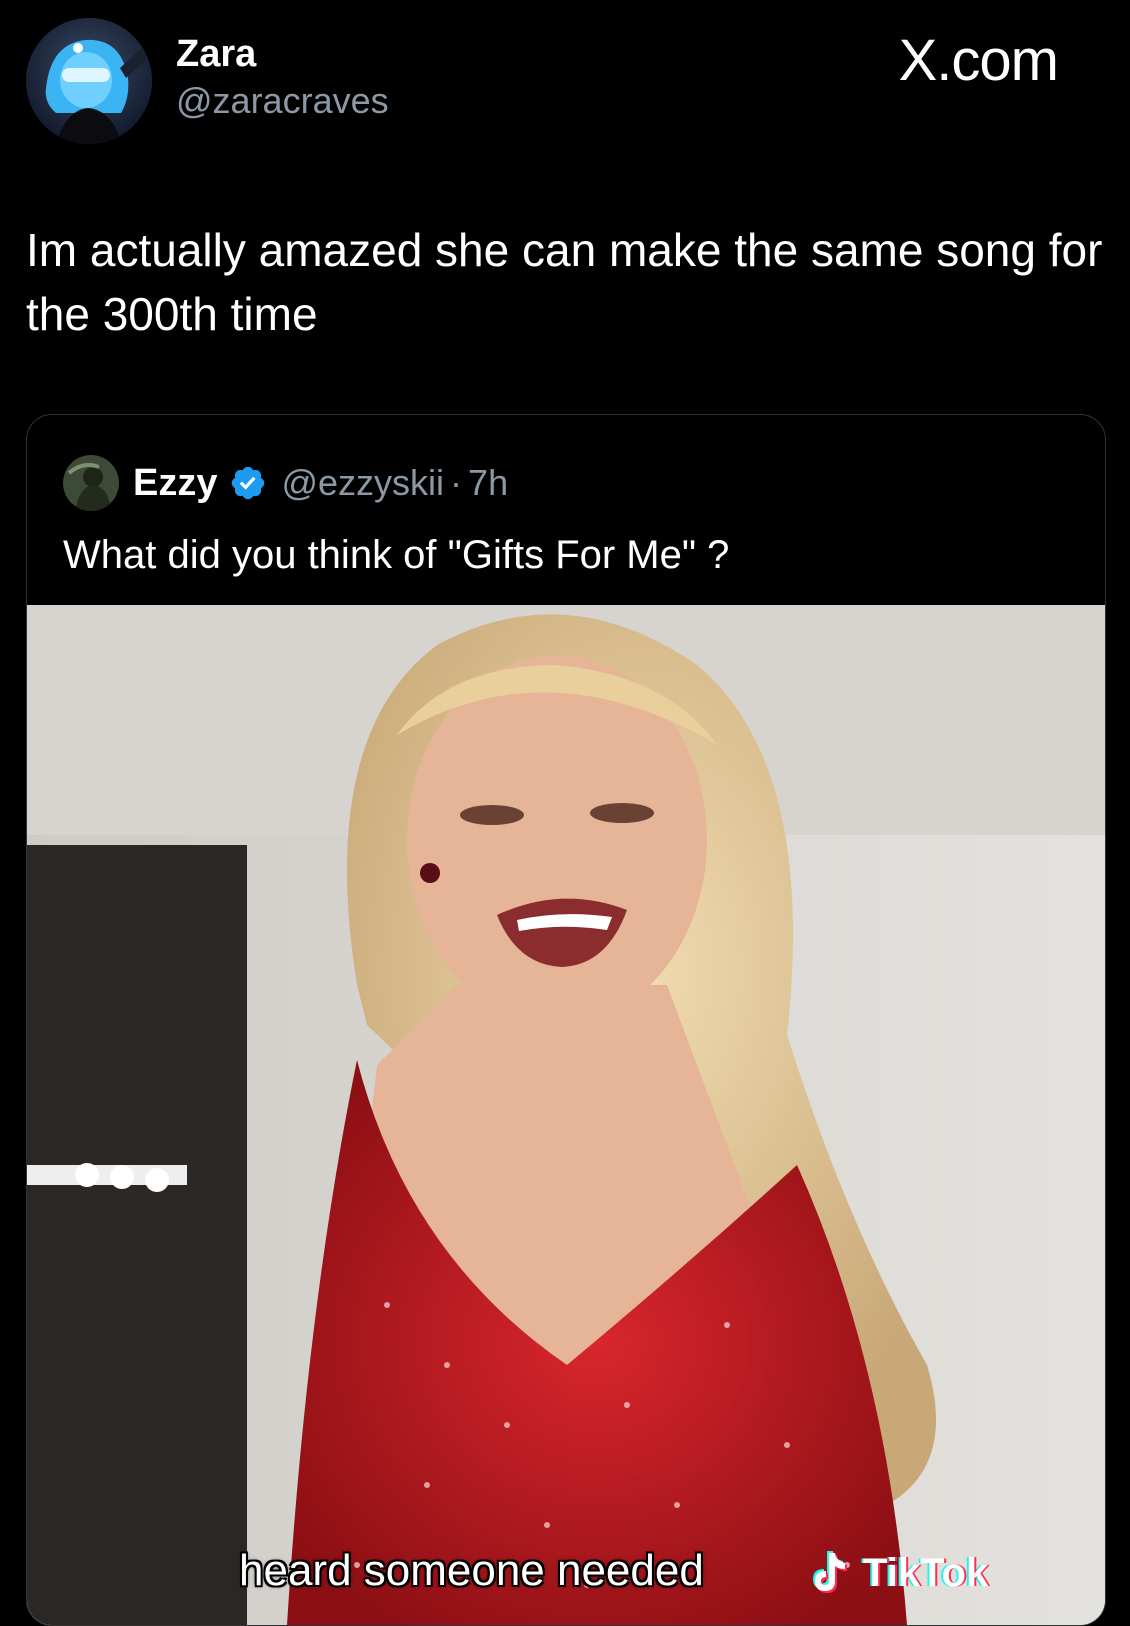 The image size is (1130, 1626). I want to click on verified-badge-icon, so click(248, 483).